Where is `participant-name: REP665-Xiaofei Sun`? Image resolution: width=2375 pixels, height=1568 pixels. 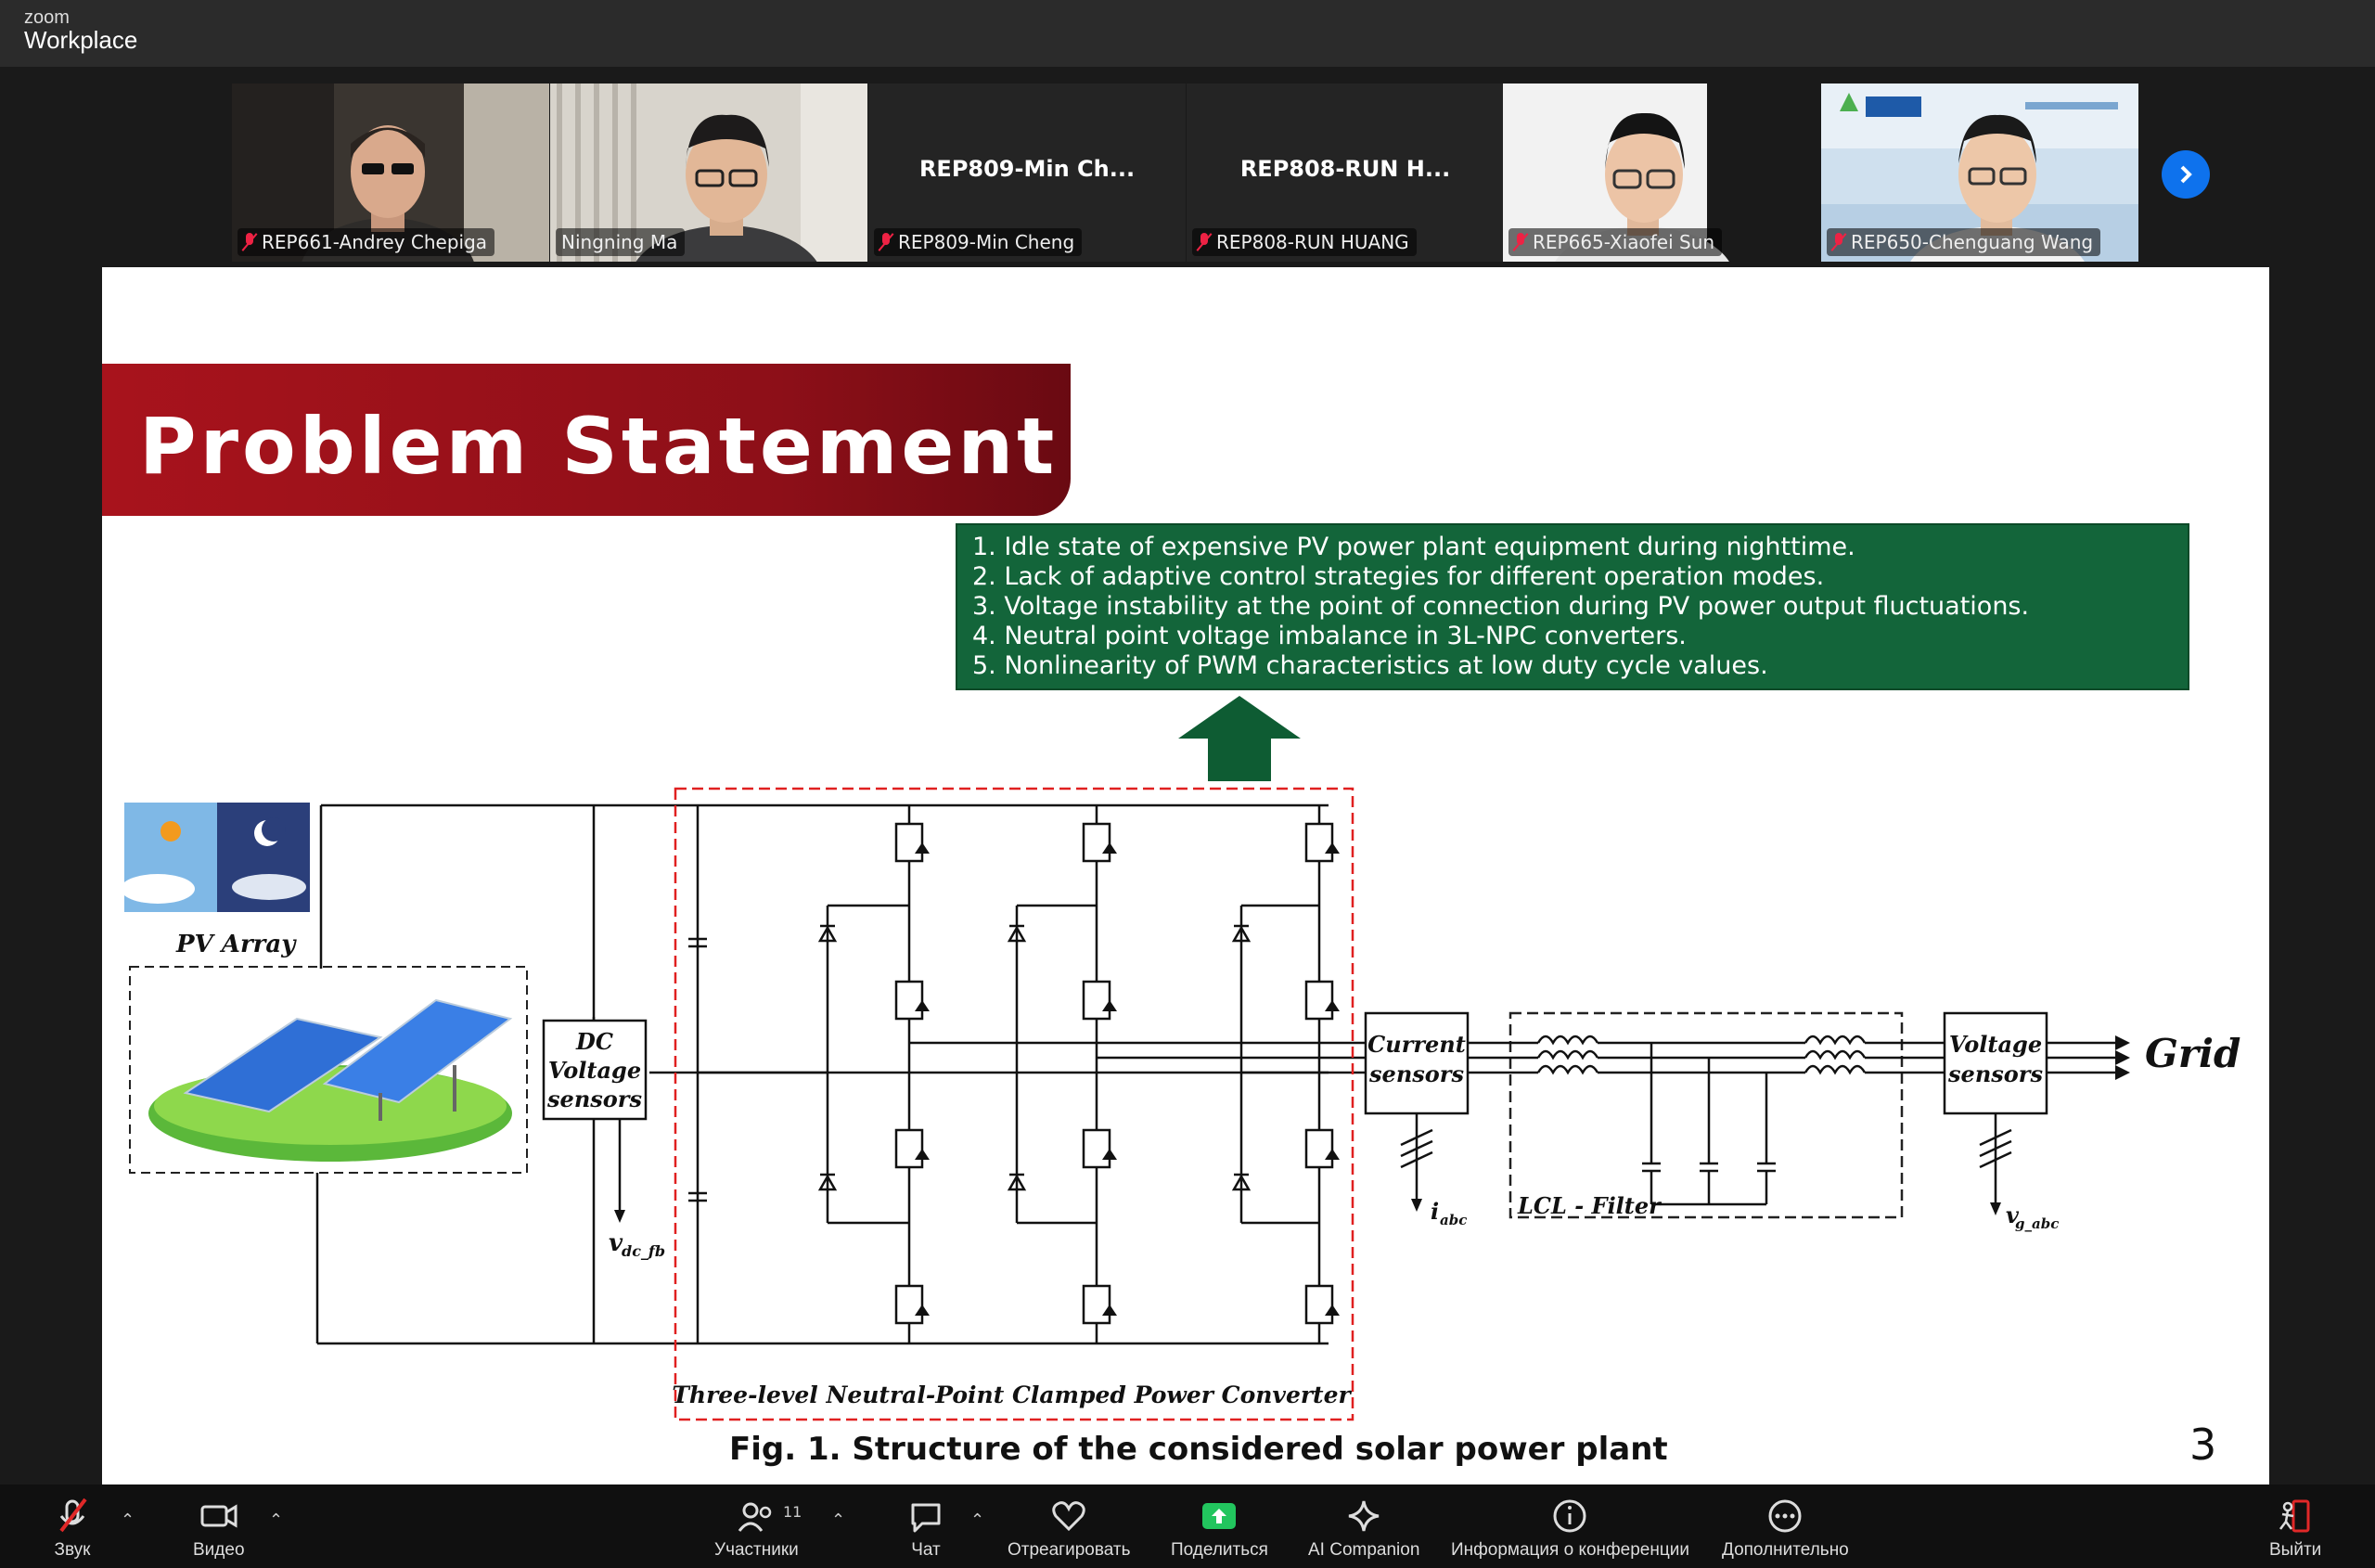
participant-name: REP665-Xiaofei Sun is located at coordinates (1624, 242).